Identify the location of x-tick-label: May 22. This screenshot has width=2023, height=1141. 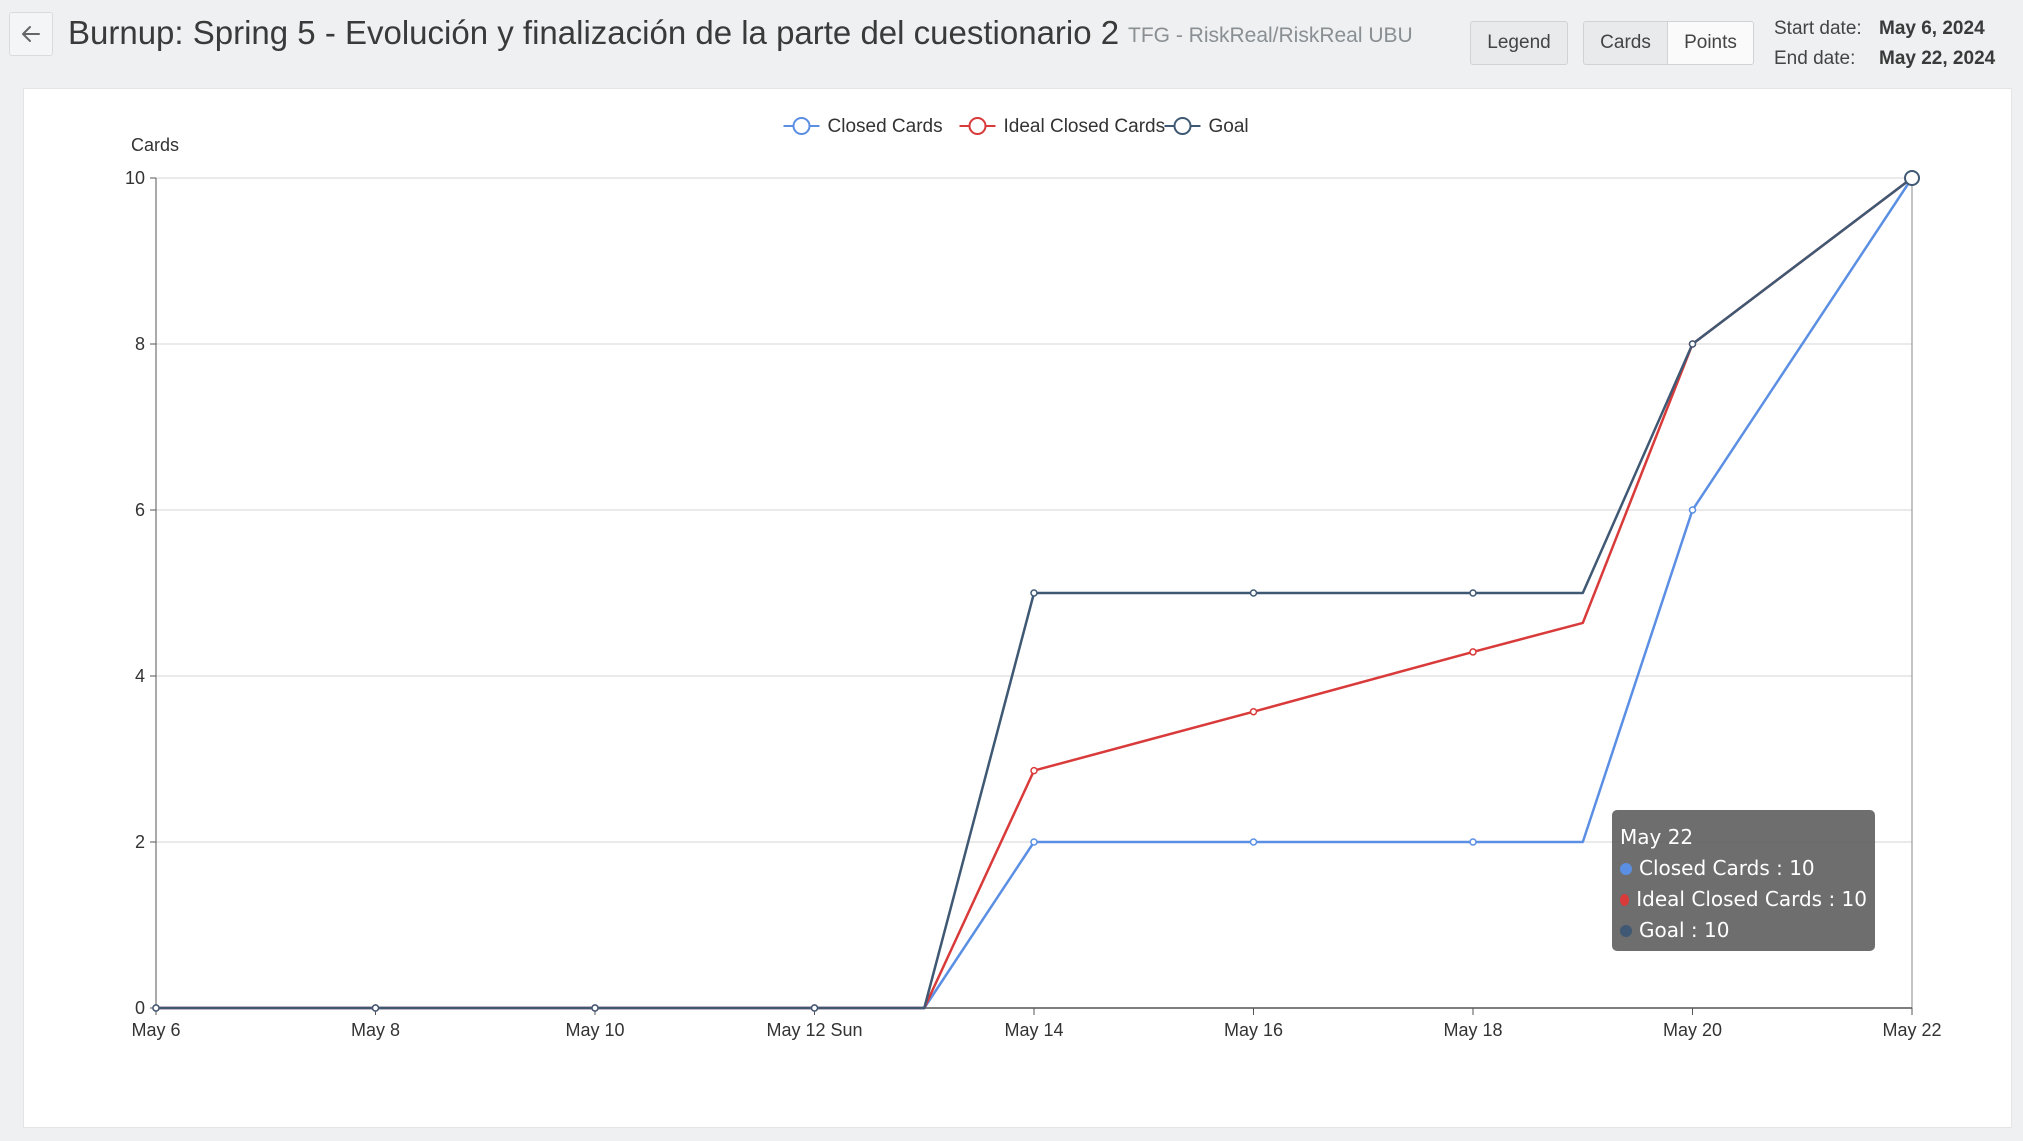
(1911, 1030).